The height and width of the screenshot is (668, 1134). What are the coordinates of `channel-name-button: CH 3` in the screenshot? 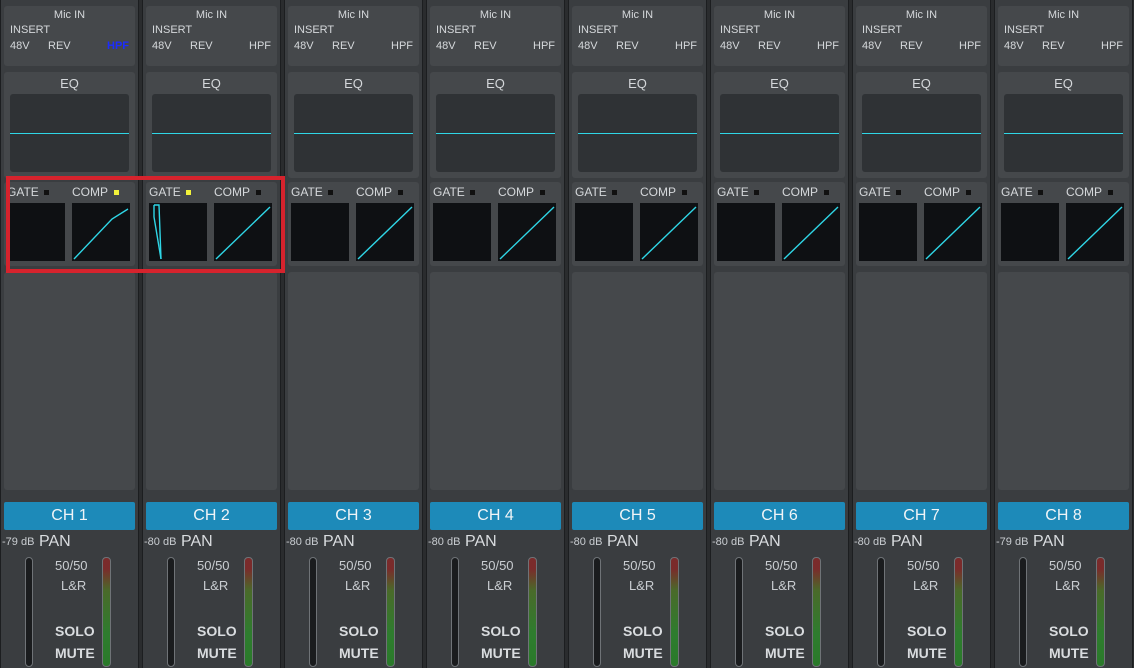 It's located at (353, 516).